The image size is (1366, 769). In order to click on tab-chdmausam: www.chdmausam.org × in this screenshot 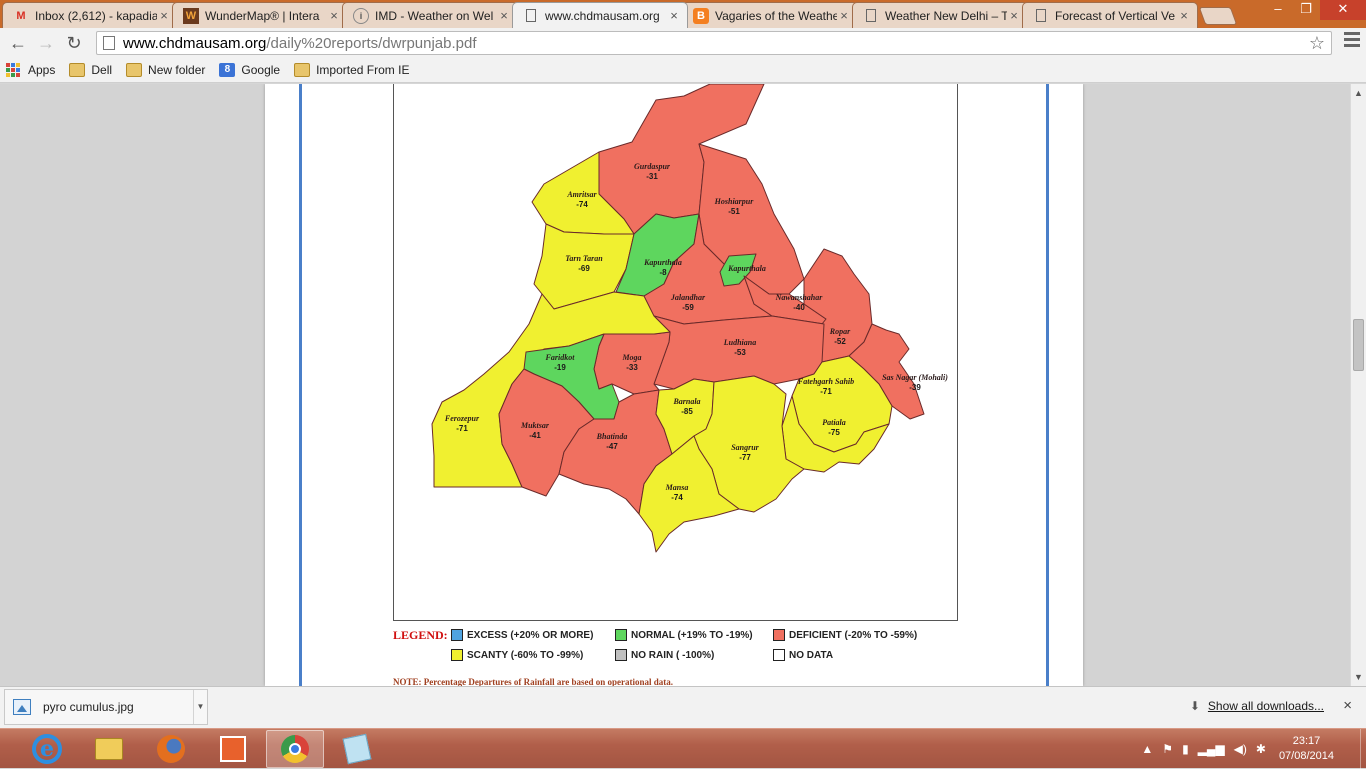, I will do `click(600, 15)`.